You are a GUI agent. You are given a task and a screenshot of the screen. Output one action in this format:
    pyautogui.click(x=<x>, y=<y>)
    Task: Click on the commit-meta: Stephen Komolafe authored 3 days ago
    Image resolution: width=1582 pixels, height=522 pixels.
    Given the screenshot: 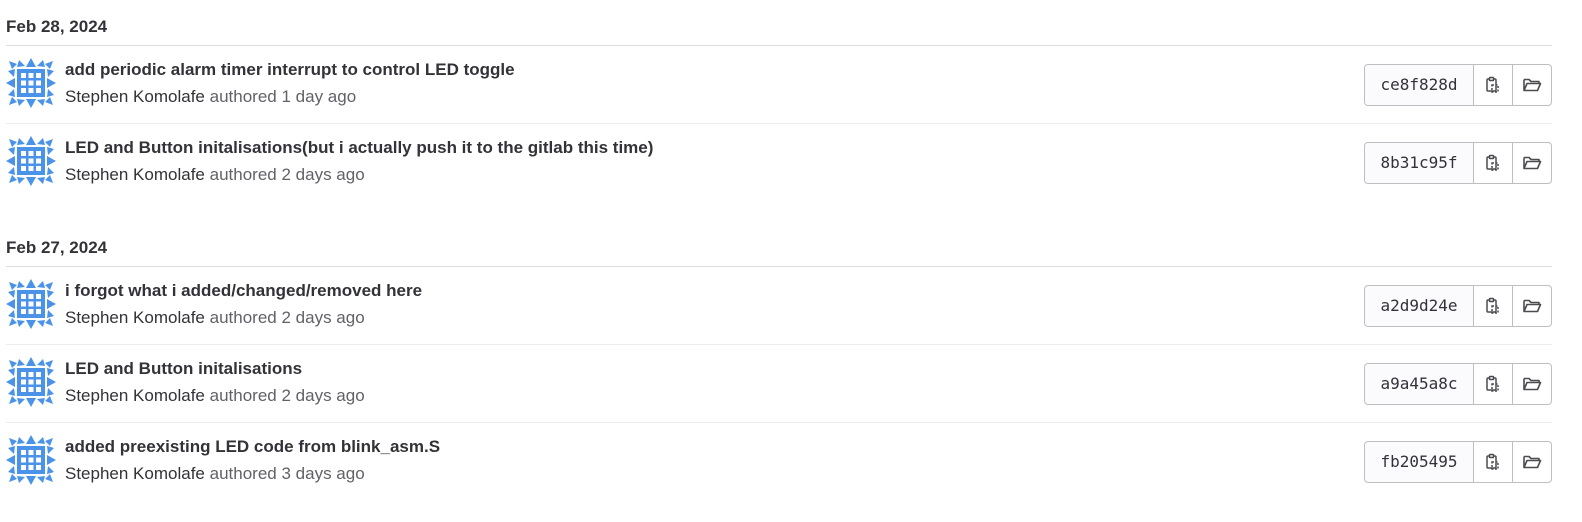 What is the action you would take?
    pyautogui.click(x=215, y=474)
    